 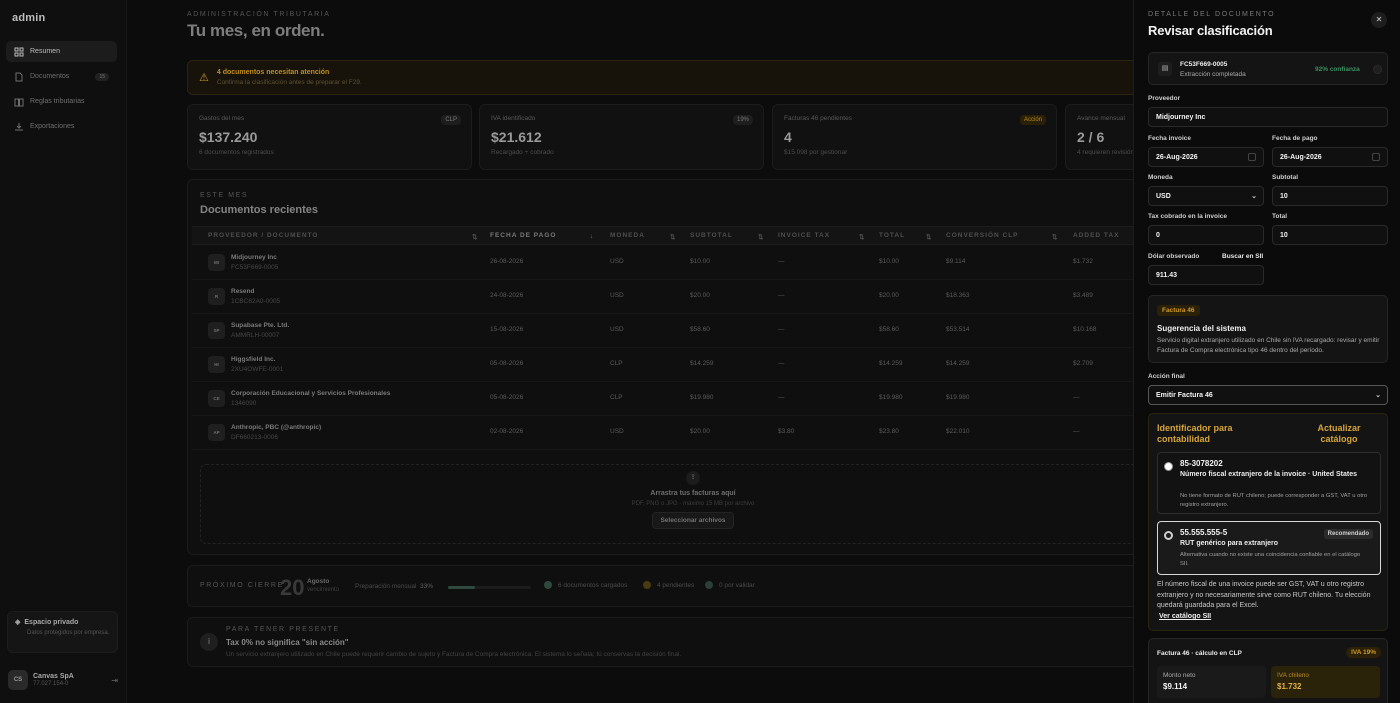 What do you see at coordinates (1295, 138) in the screenshot?
I see `payment-date-label: Fecha de pago` at bounding box center [1295, 138].